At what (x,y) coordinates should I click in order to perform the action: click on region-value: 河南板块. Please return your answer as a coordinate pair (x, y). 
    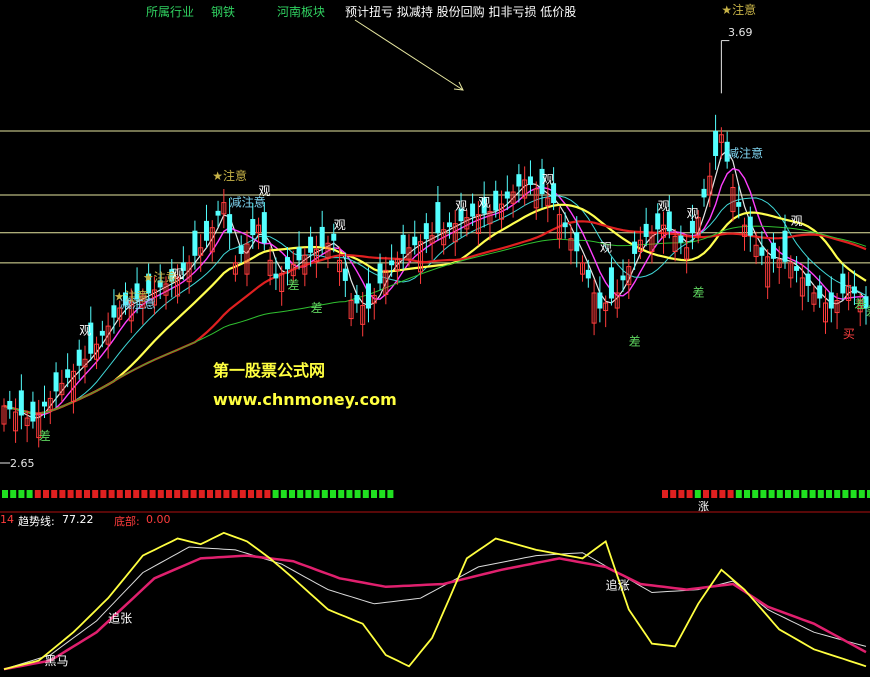
    Looking at the image, I should click on (301, 11).